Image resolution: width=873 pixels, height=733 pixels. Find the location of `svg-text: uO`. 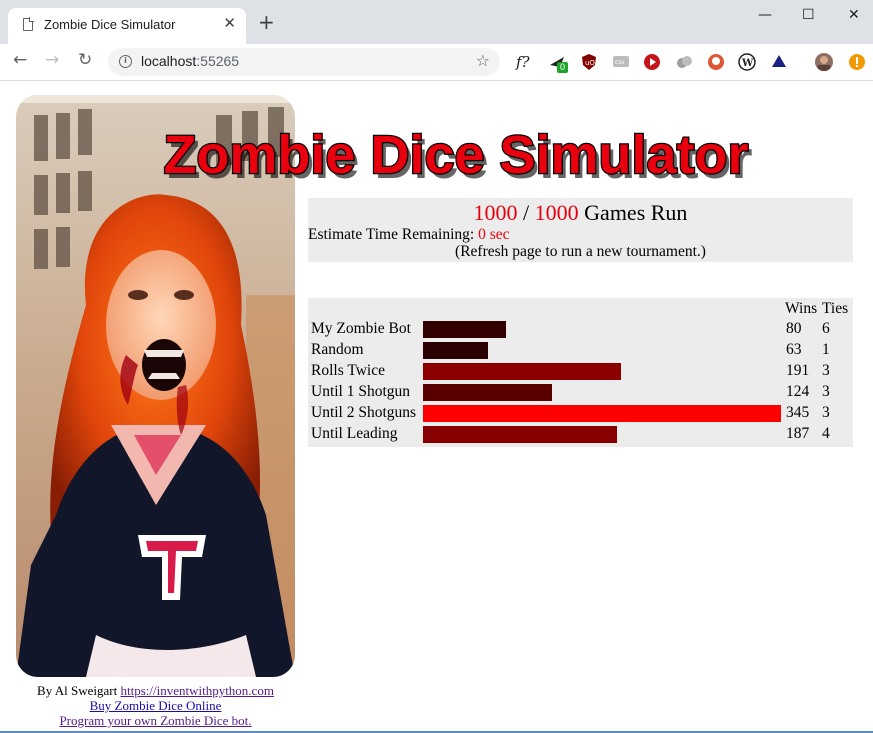

svg-text: uO is located at coordinates (590, 63).